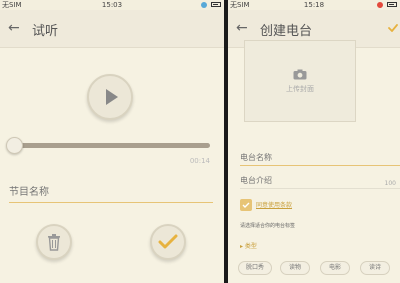 The image size is (400, 283). I want to click on category-toggle: ▸ 类型, so click(248, 245).